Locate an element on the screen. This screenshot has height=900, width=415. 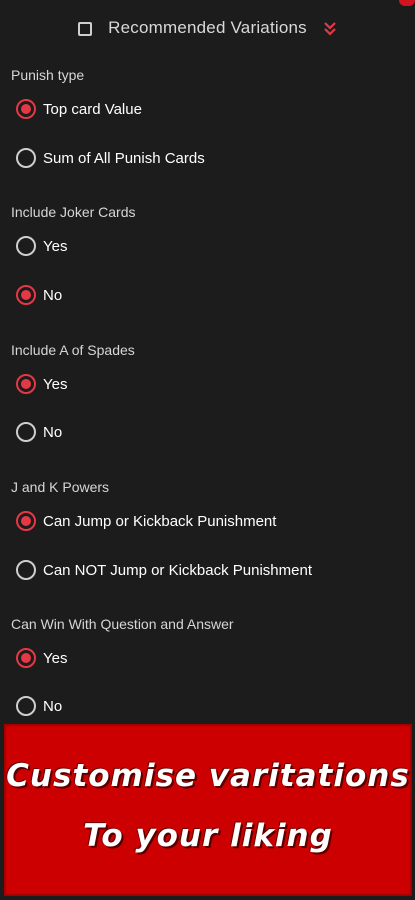
option-label: Can NOT Jump or Kickback Punishment is located at coordinates (177, 570).